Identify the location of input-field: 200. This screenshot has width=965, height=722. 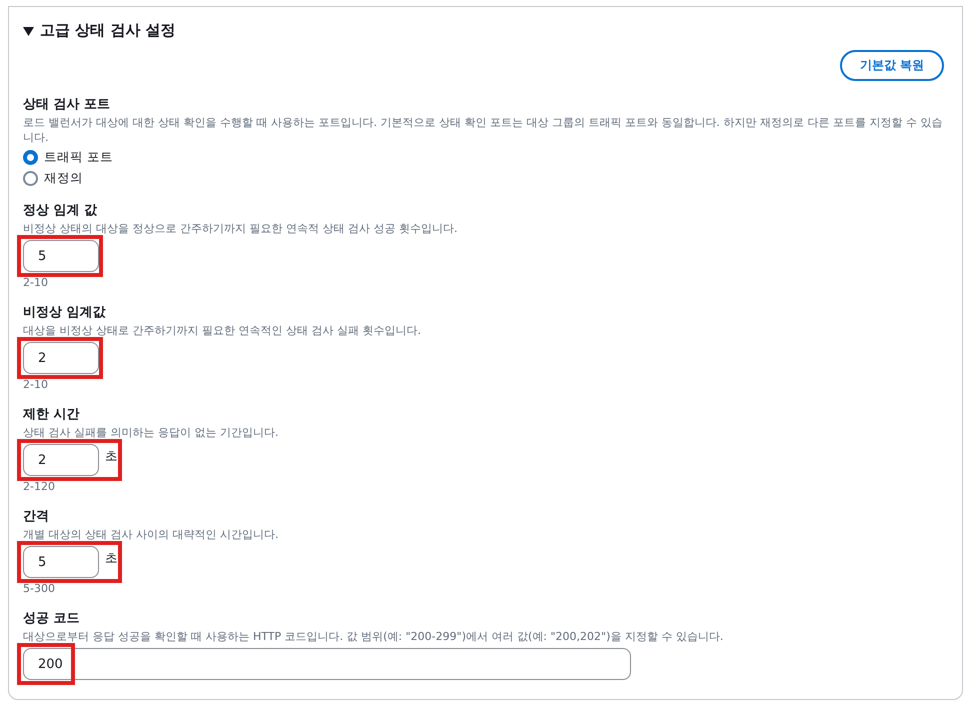
(327, 664).